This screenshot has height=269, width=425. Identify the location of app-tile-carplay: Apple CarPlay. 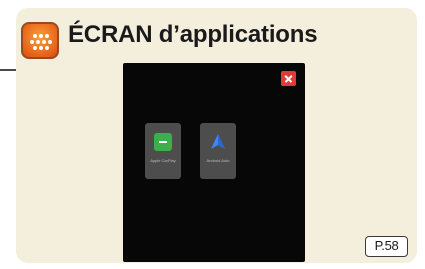
(163, 151).